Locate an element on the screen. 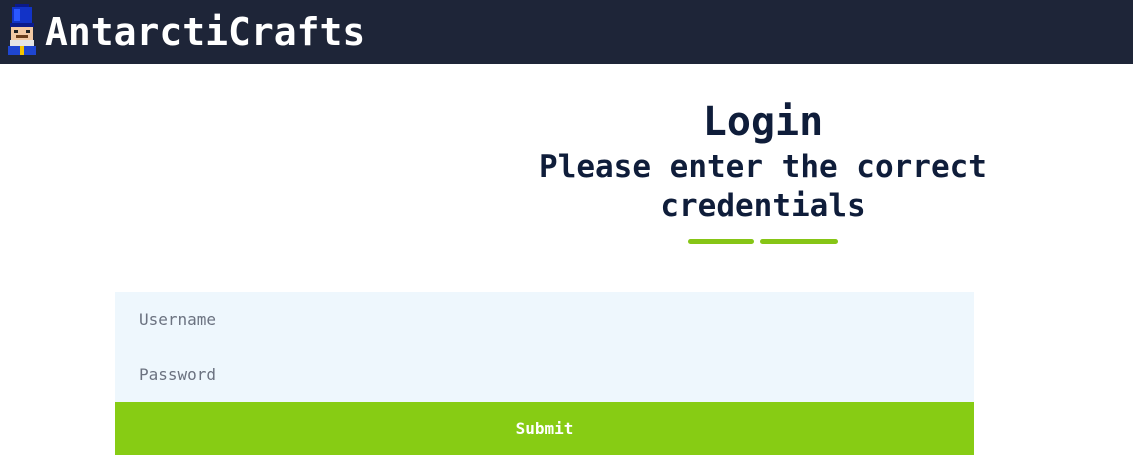 The width and height of the screenshot is (1133, 455). top-navbar: AntarctiCrafts is located at coordinates (566, 32).